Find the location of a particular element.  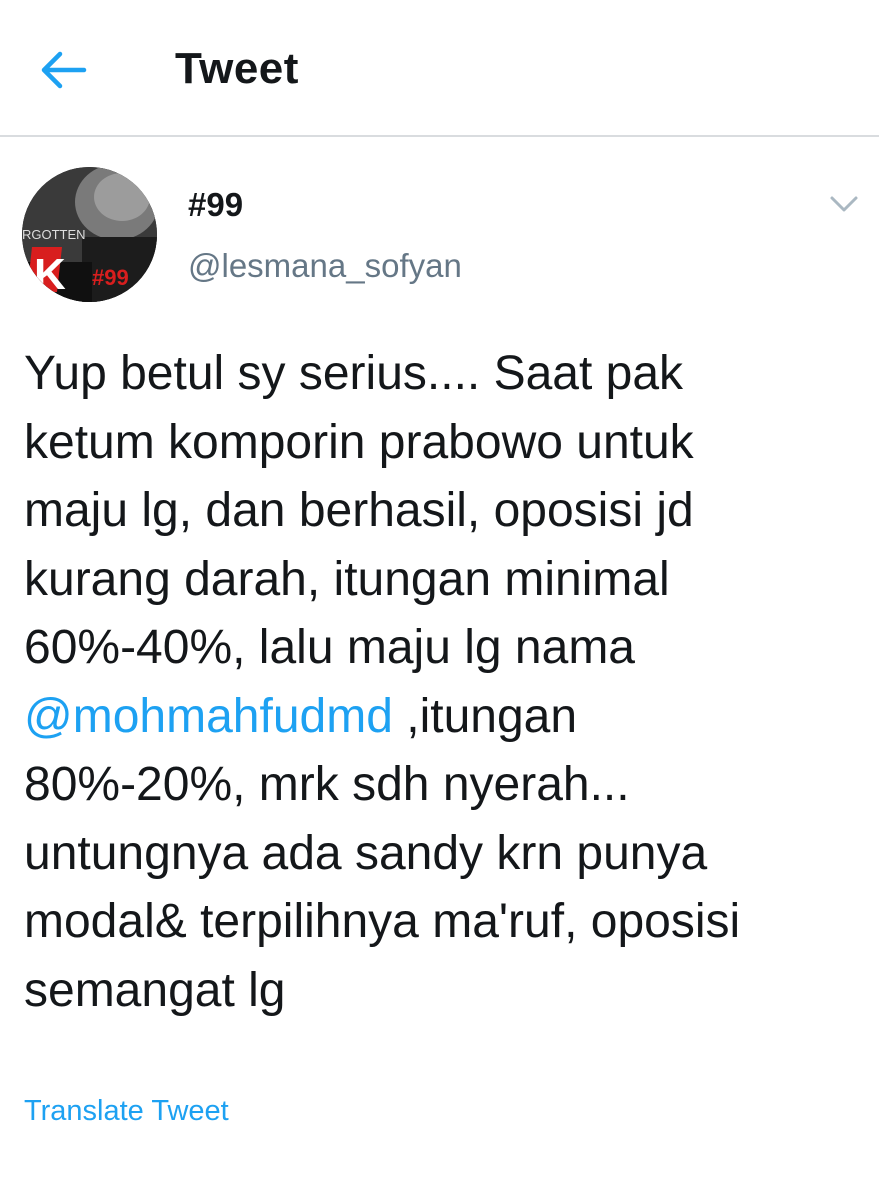

avatar: K RGOTTEN #99 is located at coordinates (89, 234).